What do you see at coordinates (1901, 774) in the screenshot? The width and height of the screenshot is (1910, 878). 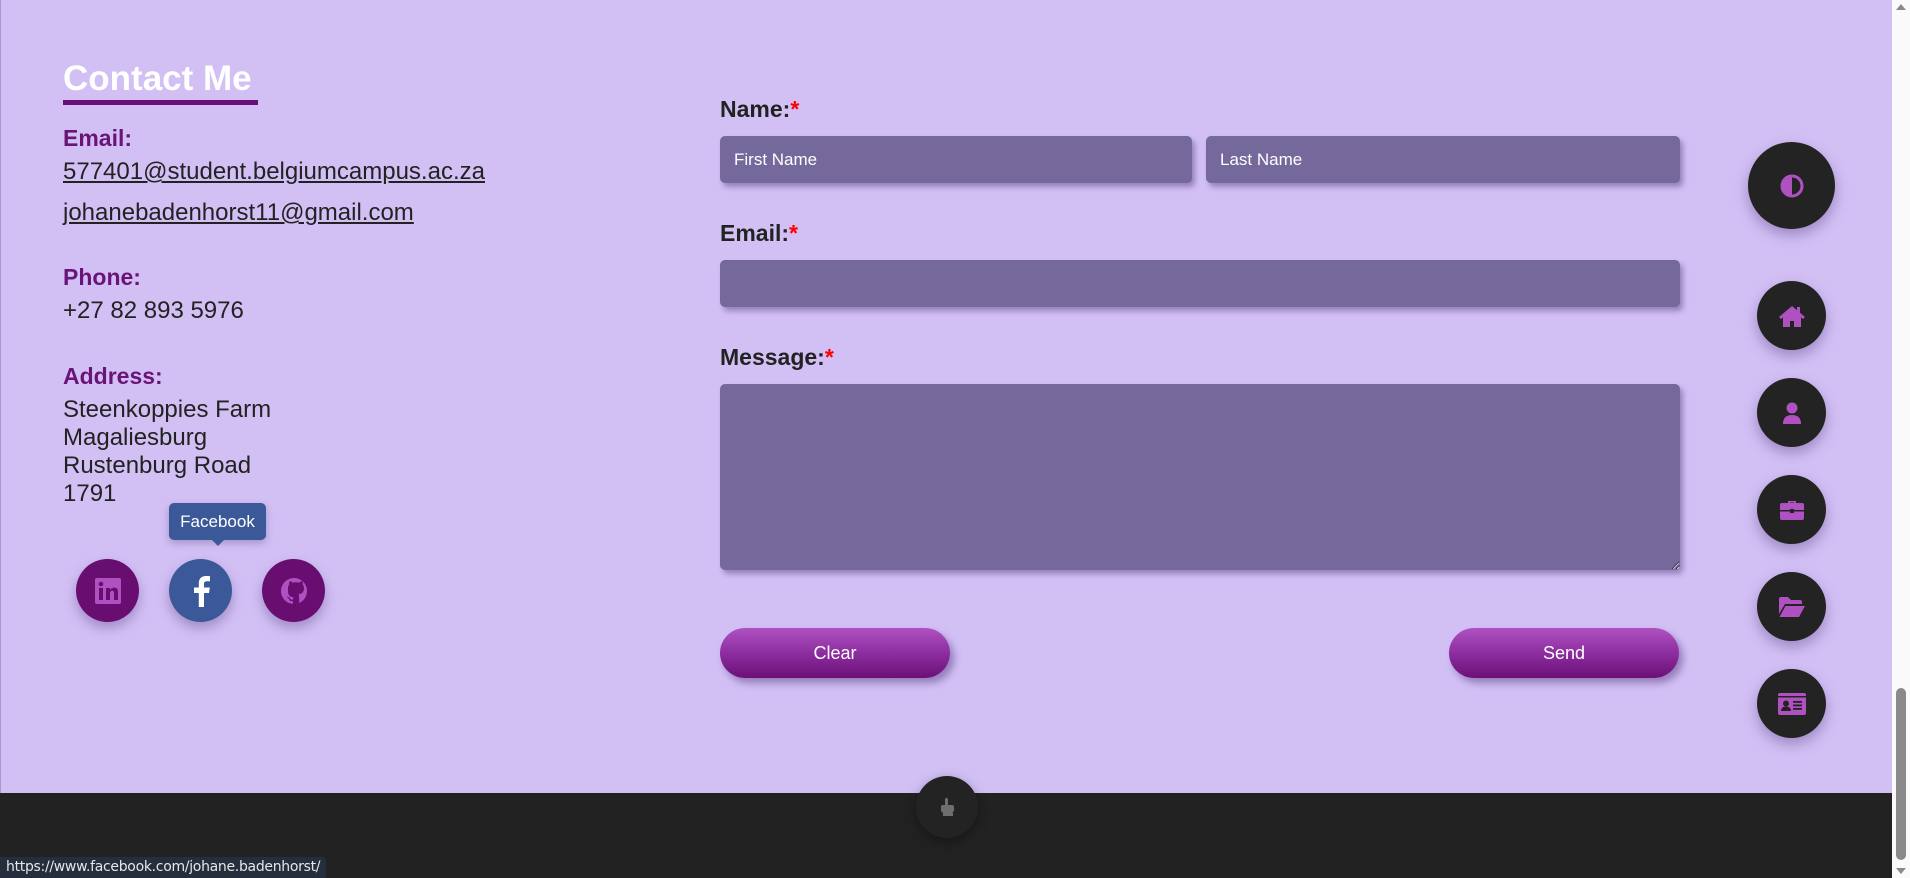 I see `scrollbar-thumb` at bounding box center [1901, 774].